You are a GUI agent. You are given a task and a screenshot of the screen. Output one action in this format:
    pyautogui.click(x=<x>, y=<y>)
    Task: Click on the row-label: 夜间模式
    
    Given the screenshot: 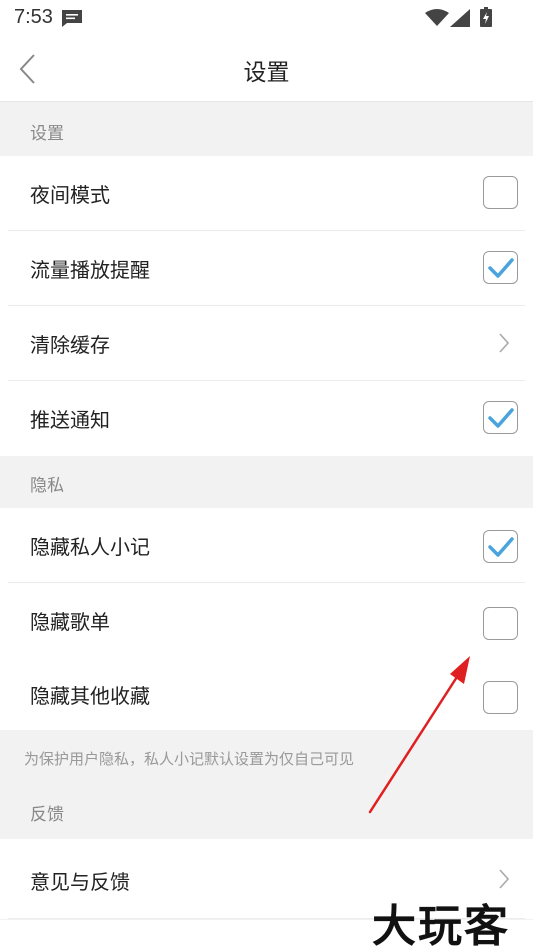 What is the action you would take?
    pyautogui.click(x=70, y=195)
    